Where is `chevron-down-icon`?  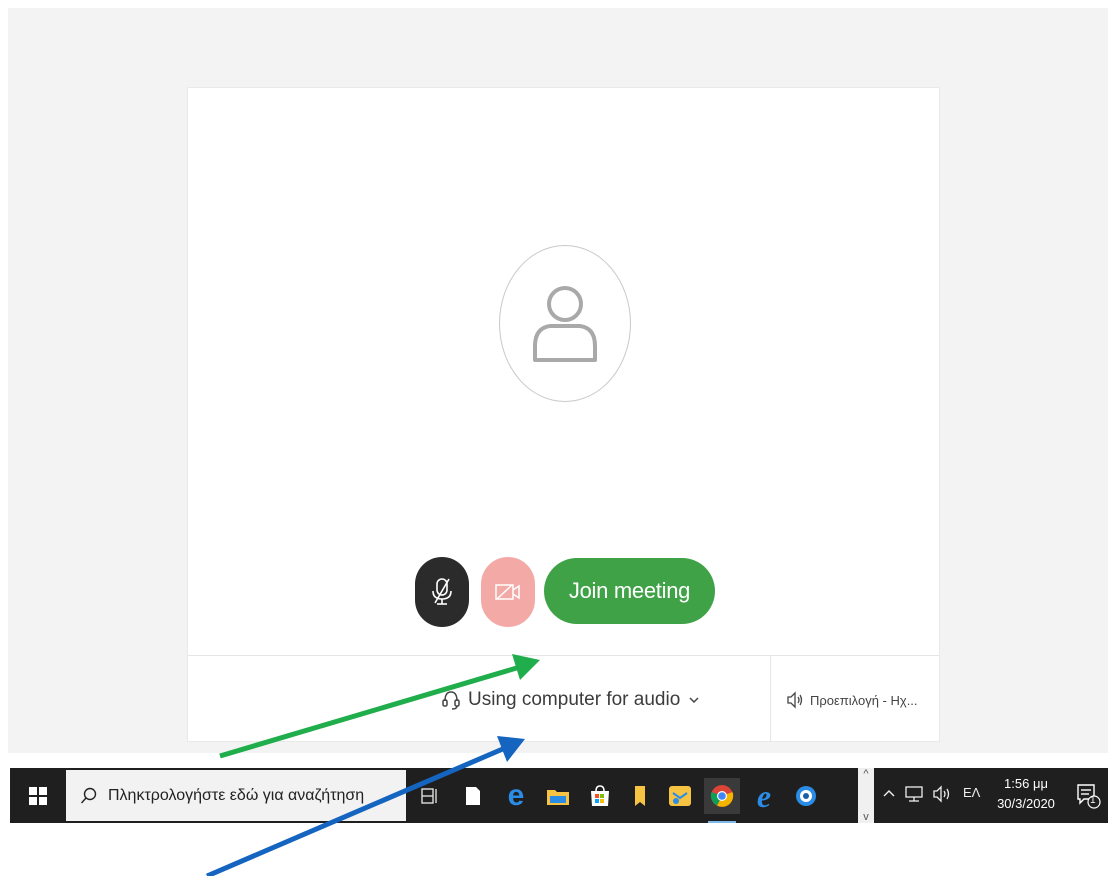
chevron-down-icon is located at coordinates (694, 700).